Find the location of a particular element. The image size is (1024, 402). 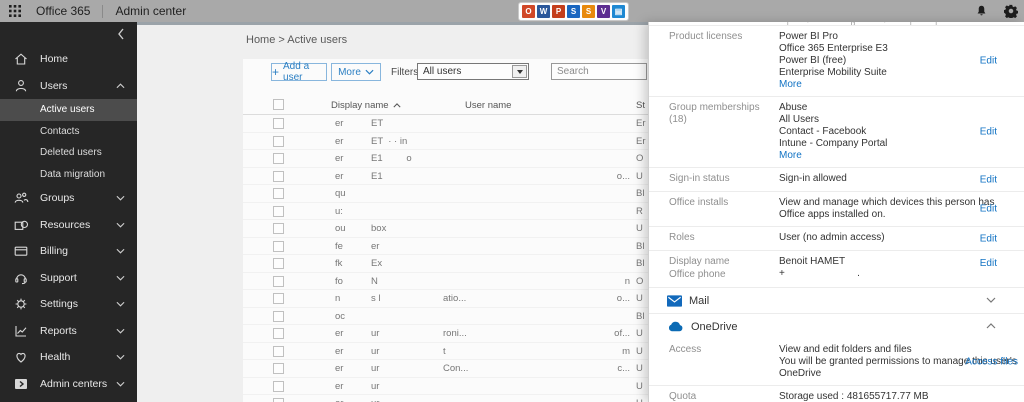

sidebar-subitem-data-migration: Data migration is located at coordinates (68, 175).